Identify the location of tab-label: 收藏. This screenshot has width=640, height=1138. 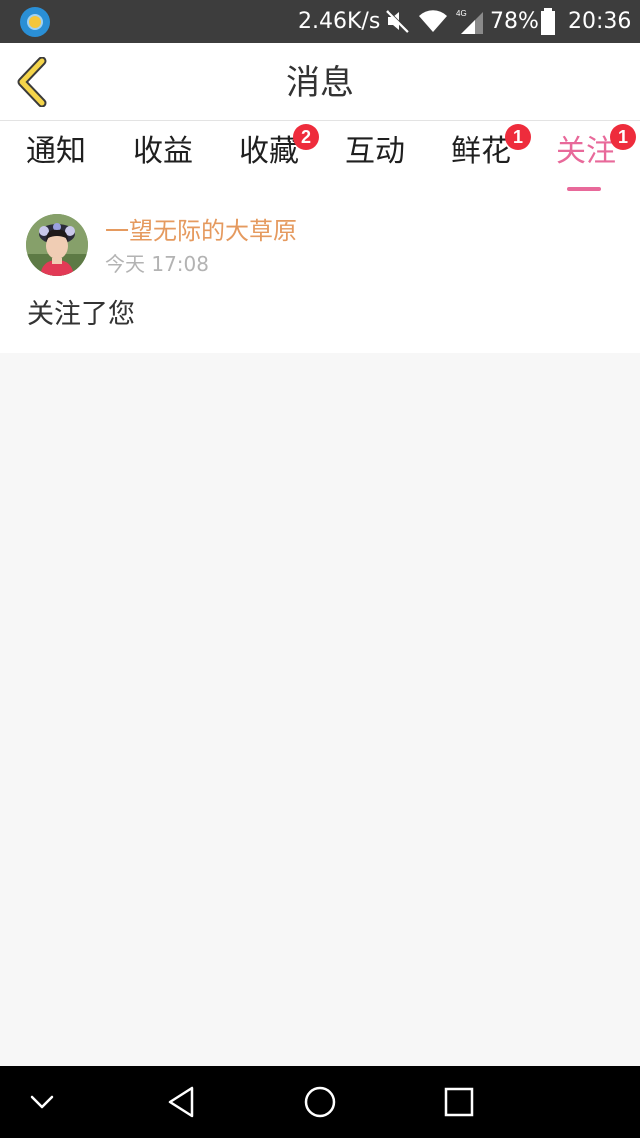
(269, 151).